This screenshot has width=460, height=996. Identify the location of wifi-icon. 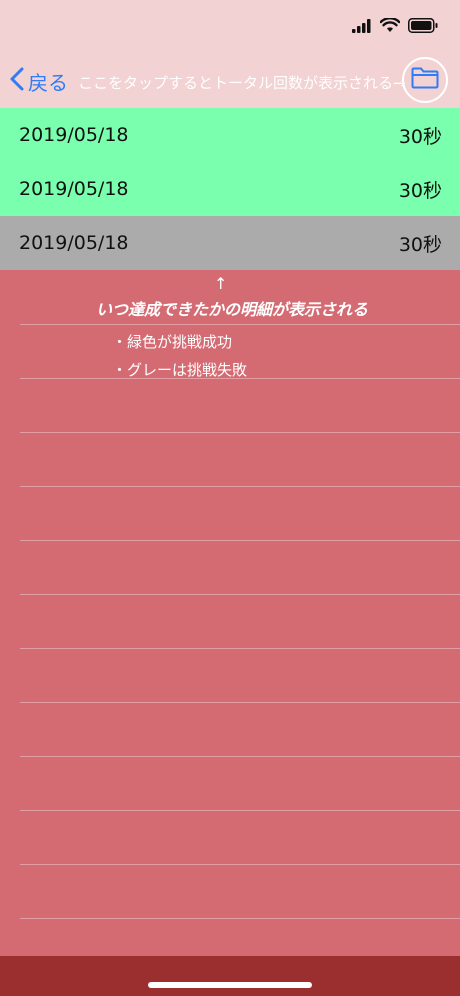
(390, 27).